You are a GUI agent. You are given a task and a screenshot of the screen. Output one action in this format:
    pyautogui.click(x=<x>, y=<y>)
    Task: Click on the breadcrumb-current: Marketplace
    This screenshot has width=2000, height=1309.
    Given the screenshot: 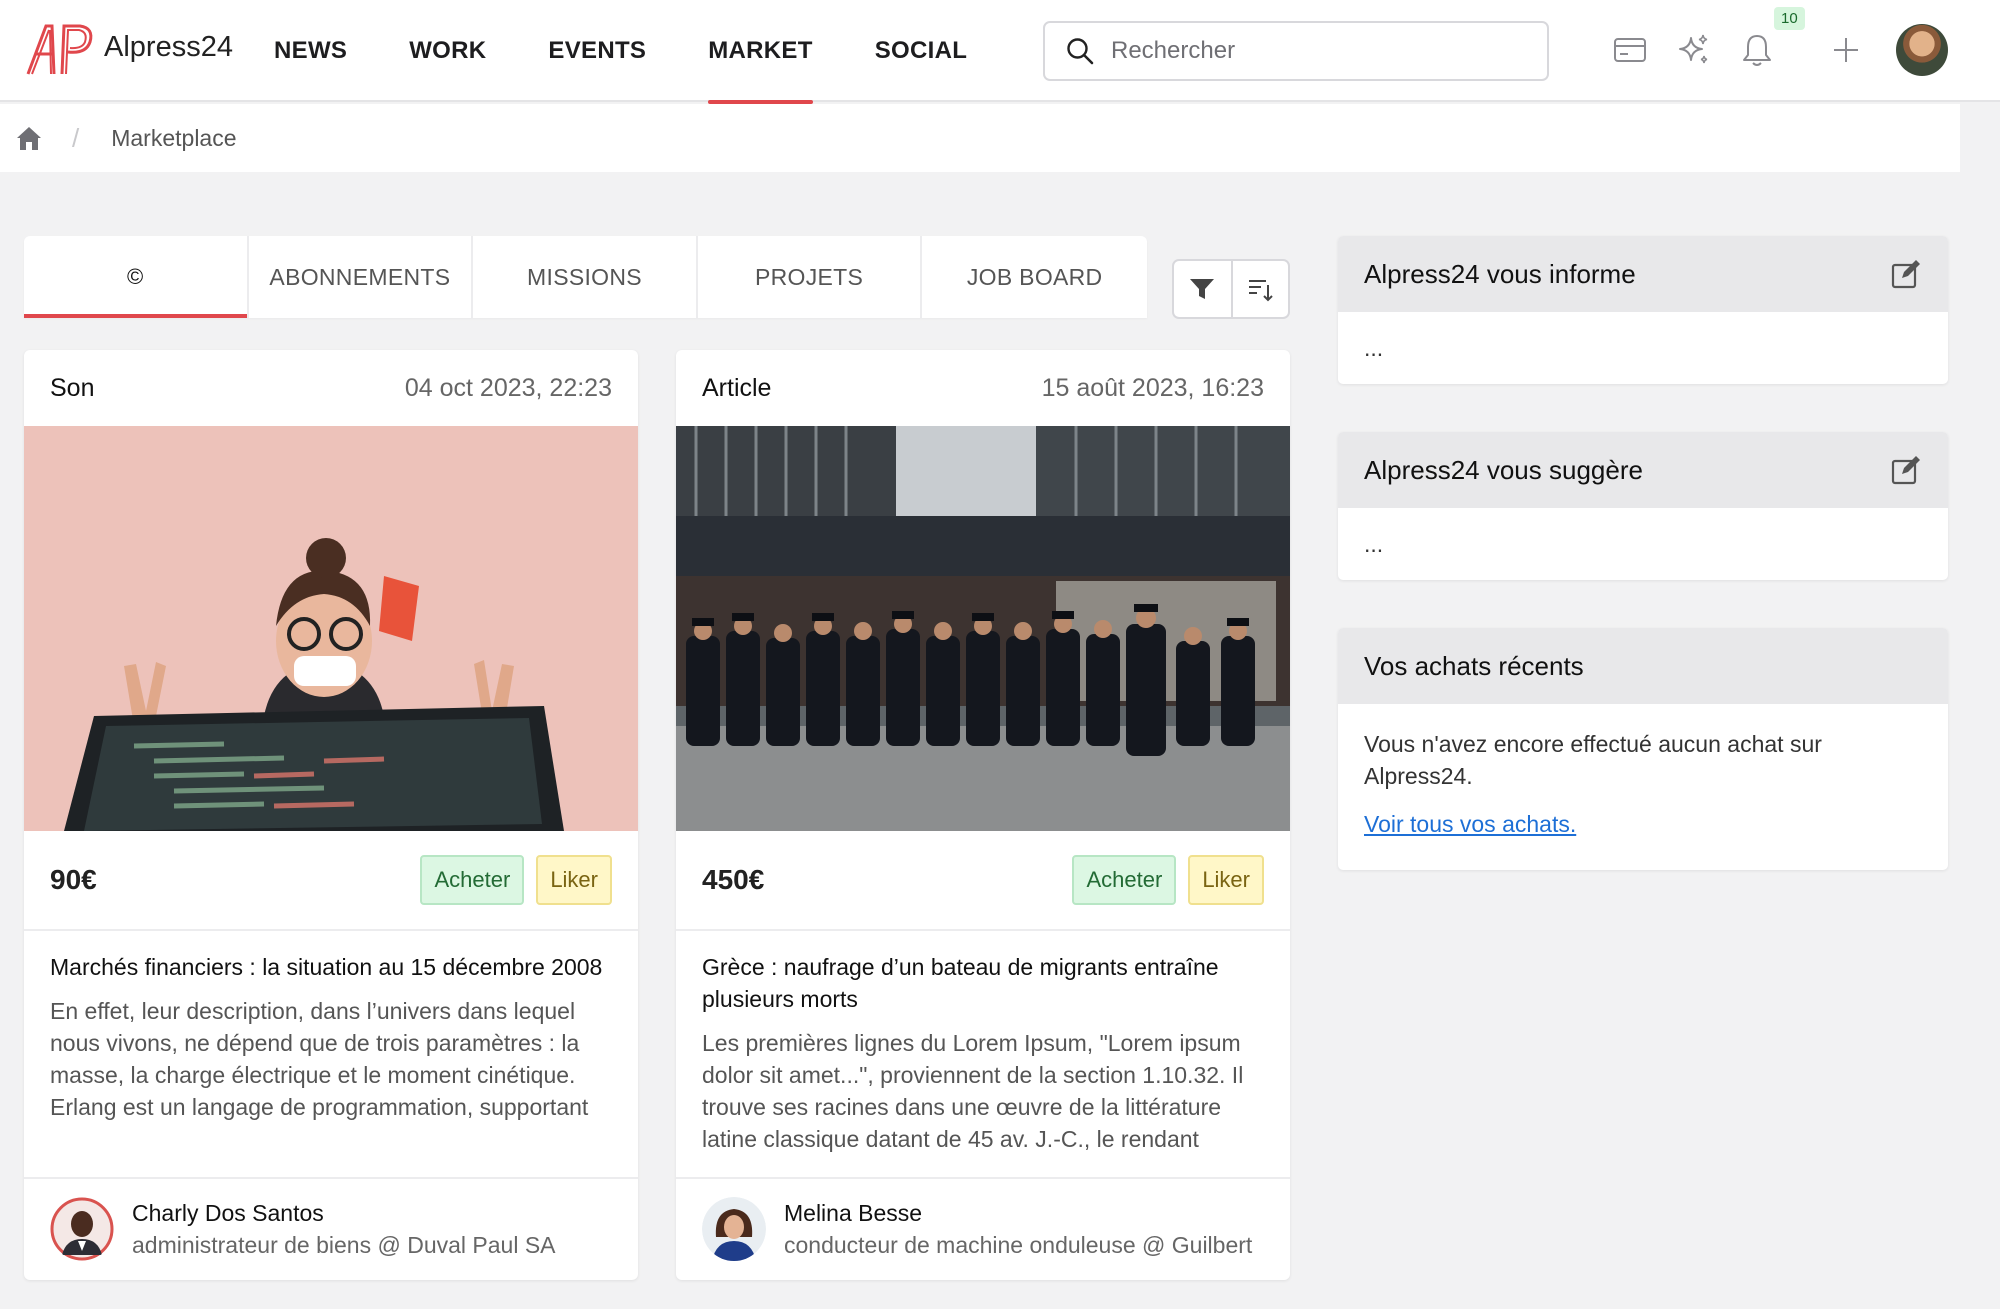 What is the action you would take?
    pyautogui.click(x=174, y=137)
    